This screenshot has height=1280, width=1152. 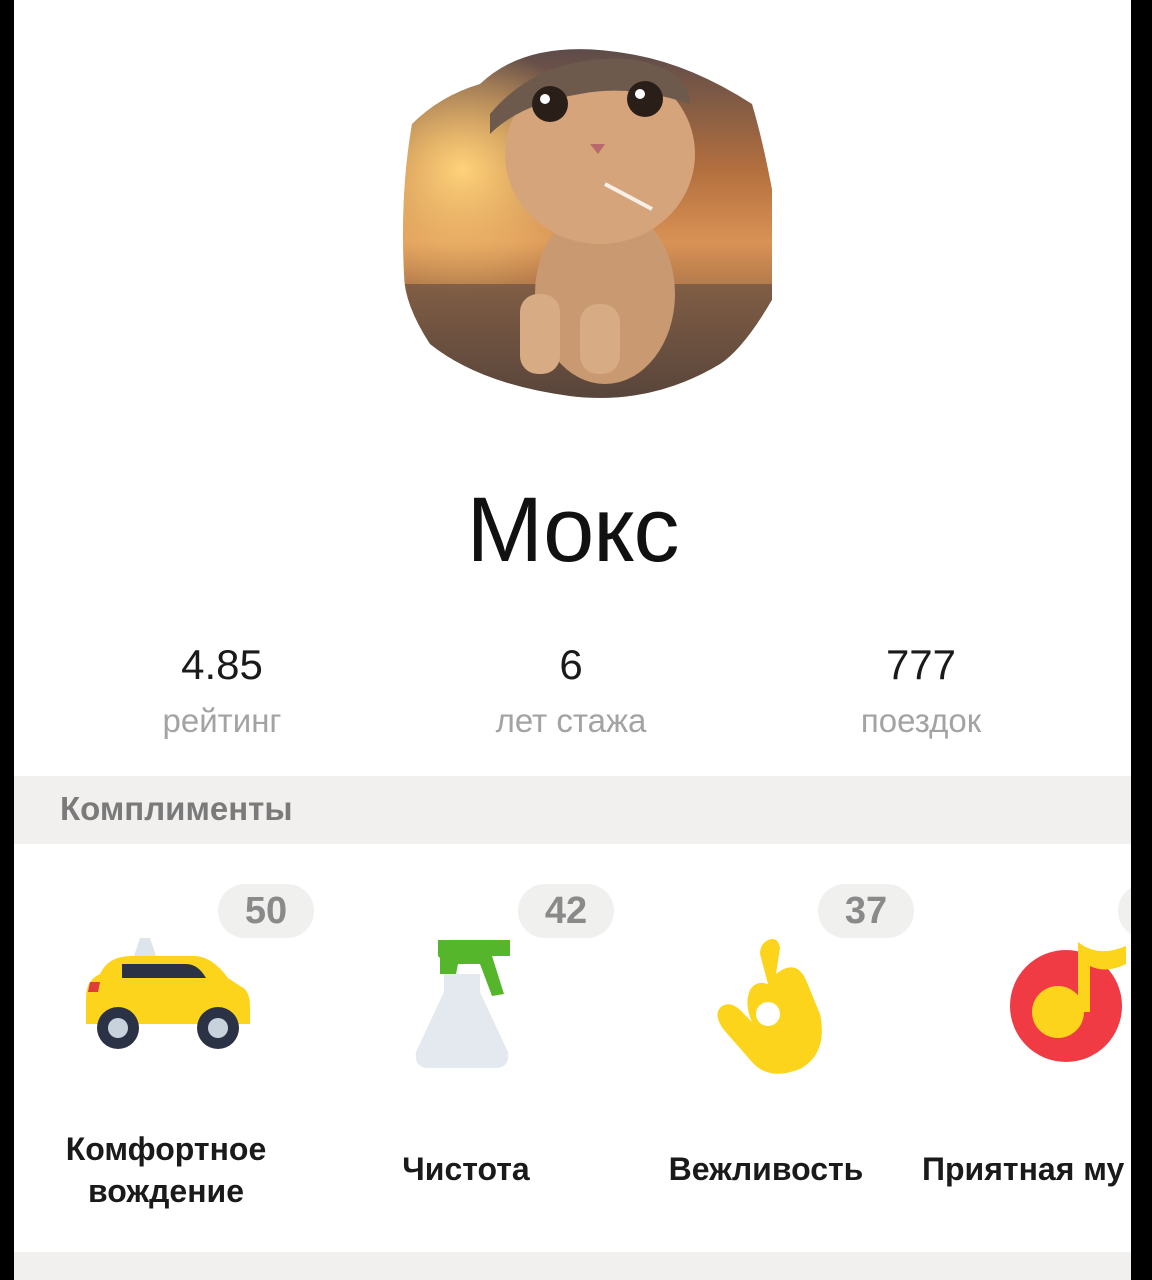 What do you see at coordinates (572, 810) in the screenshot?
I see `compliments-section-header: Комплименты` at bounding box center [572, 810].